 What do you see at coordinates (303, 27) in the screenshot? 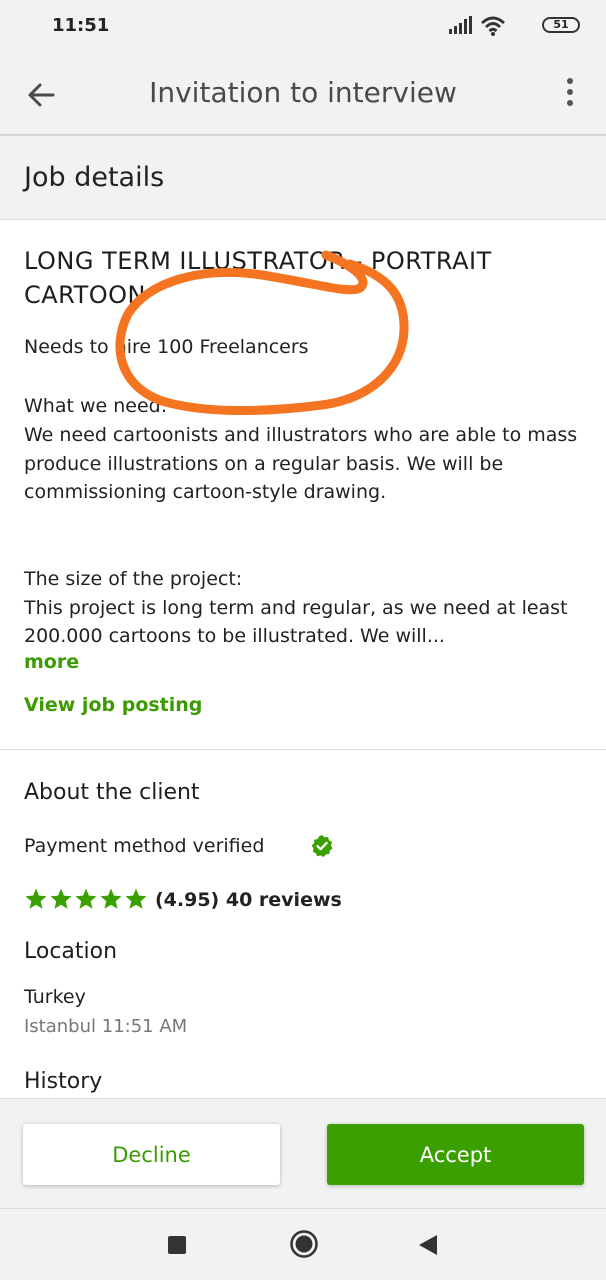
I see `status-bar: 11:51 51` at bounding box center [303, 27].